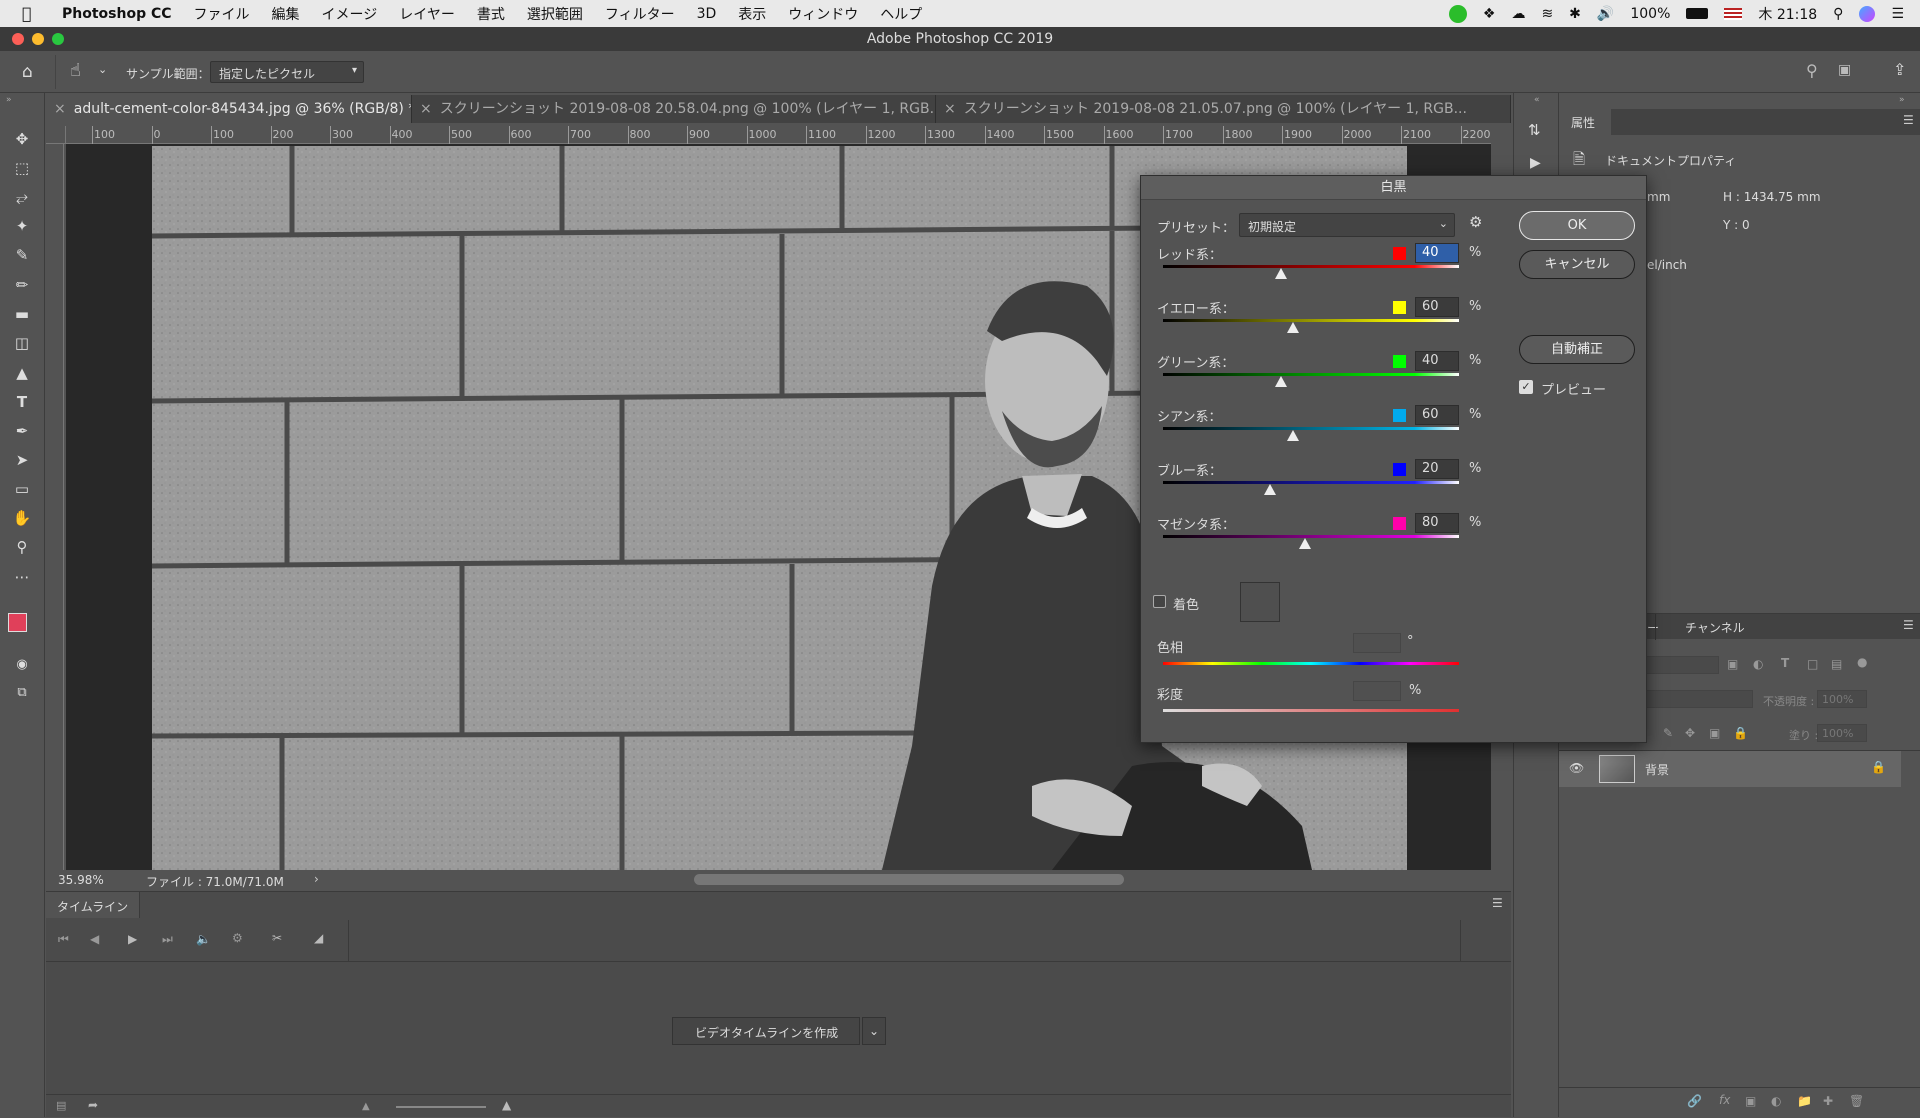 The image size is (1920, 1118). What do you see at coordinates (1804, 1101) in the screenshot?
I see `new-group-icon: 📁` at bounding box center [1804, 1101].